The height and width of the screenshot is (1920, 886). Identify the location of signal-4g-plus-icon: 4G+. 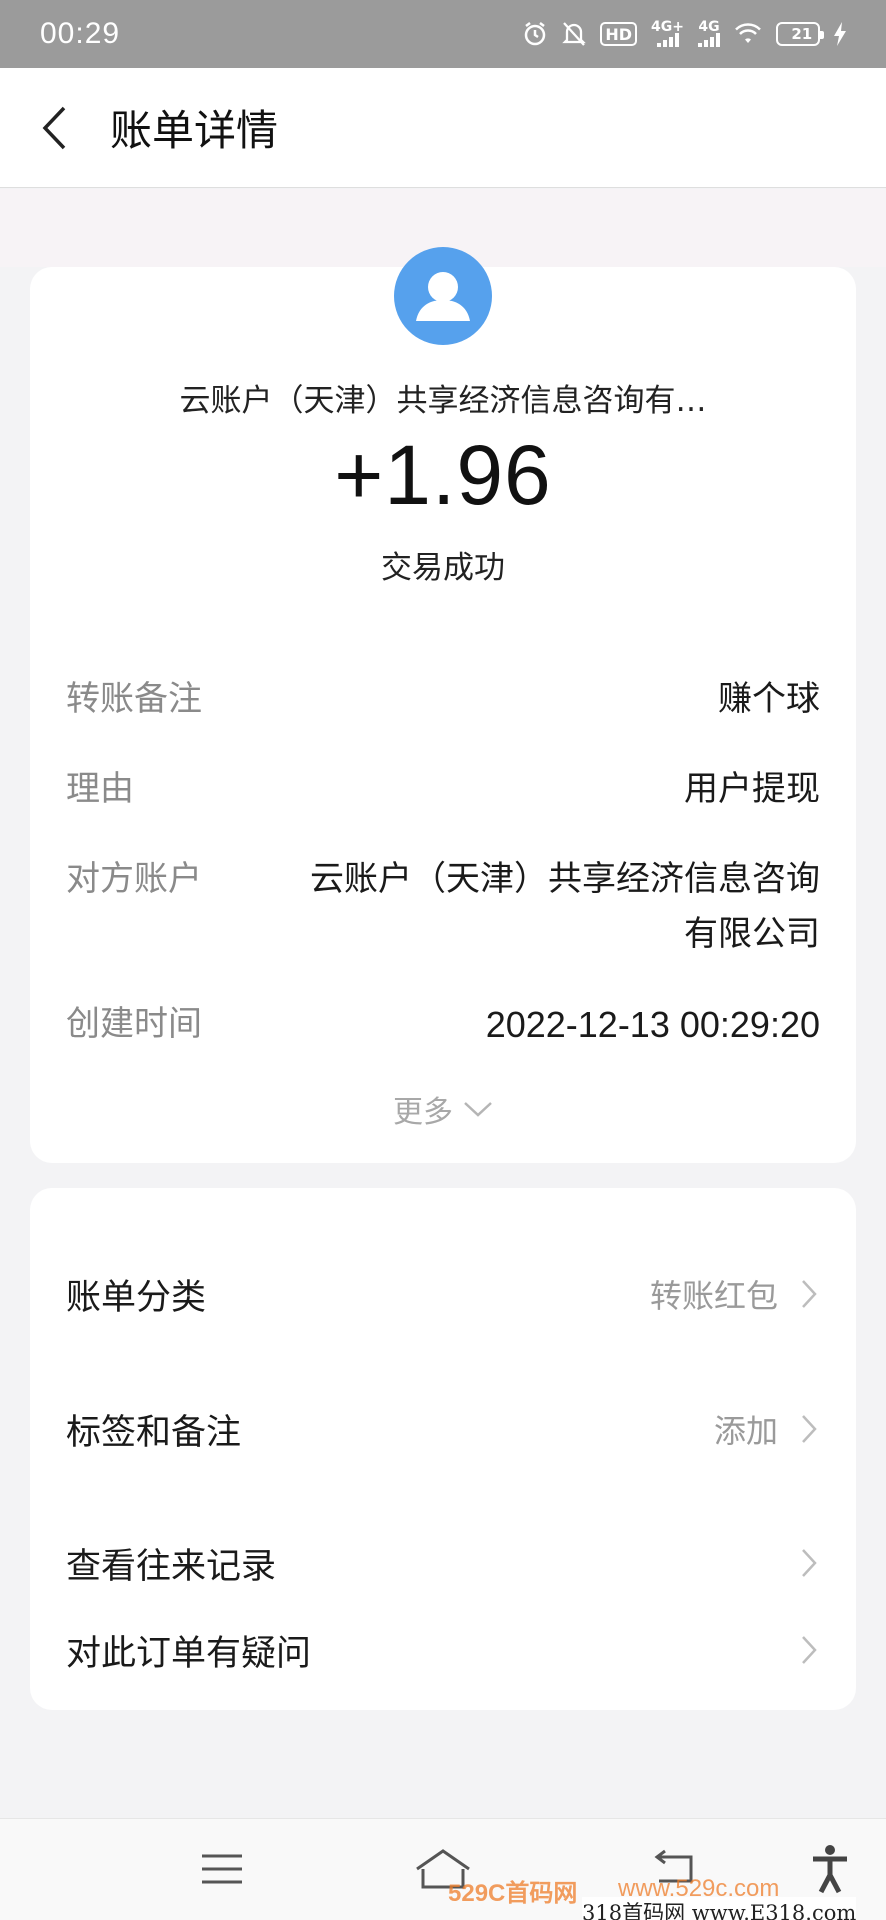
(667, 34).